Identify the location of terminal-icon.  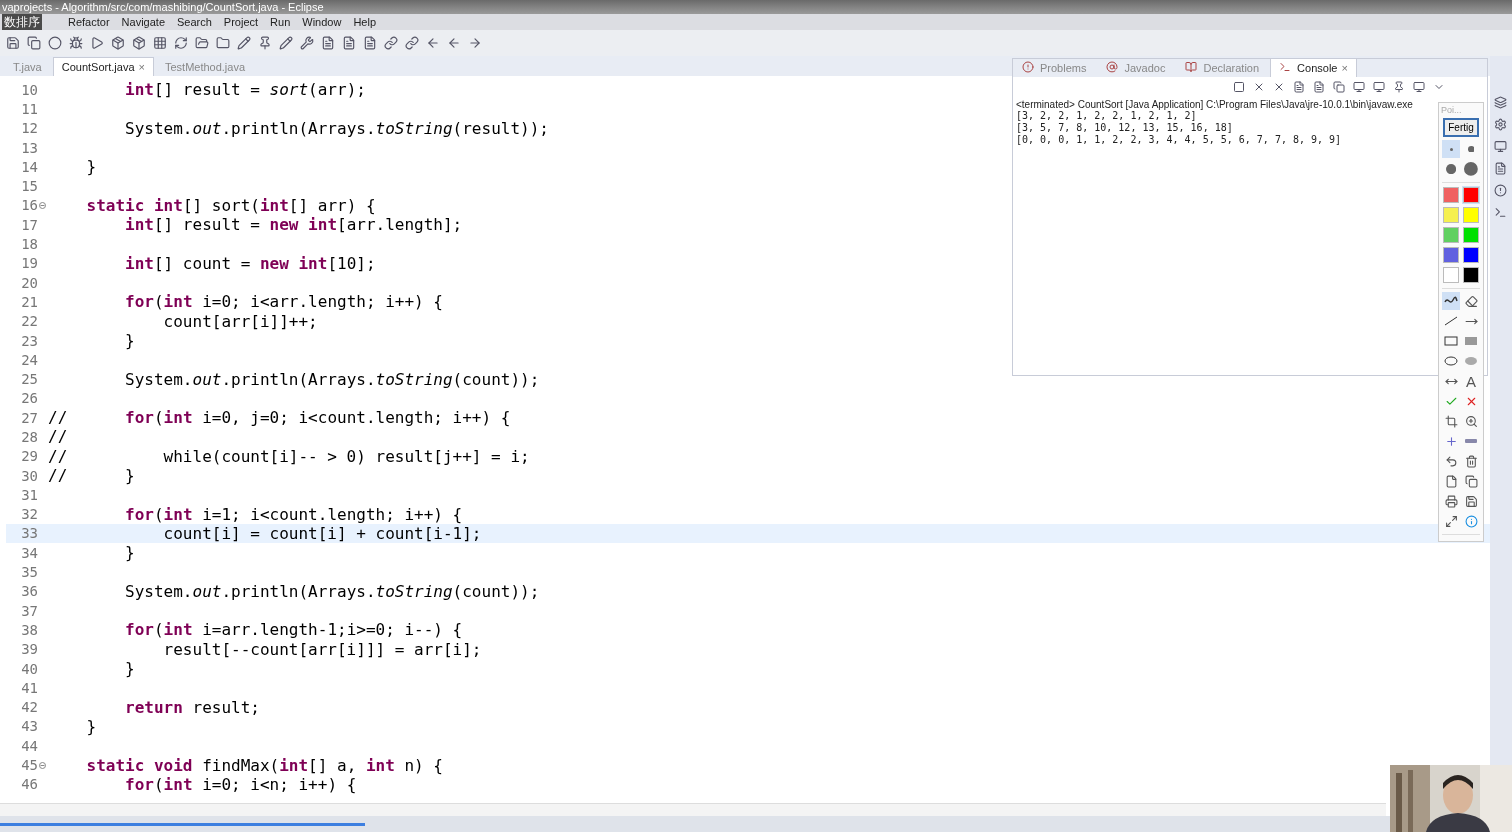
(1501, 213).